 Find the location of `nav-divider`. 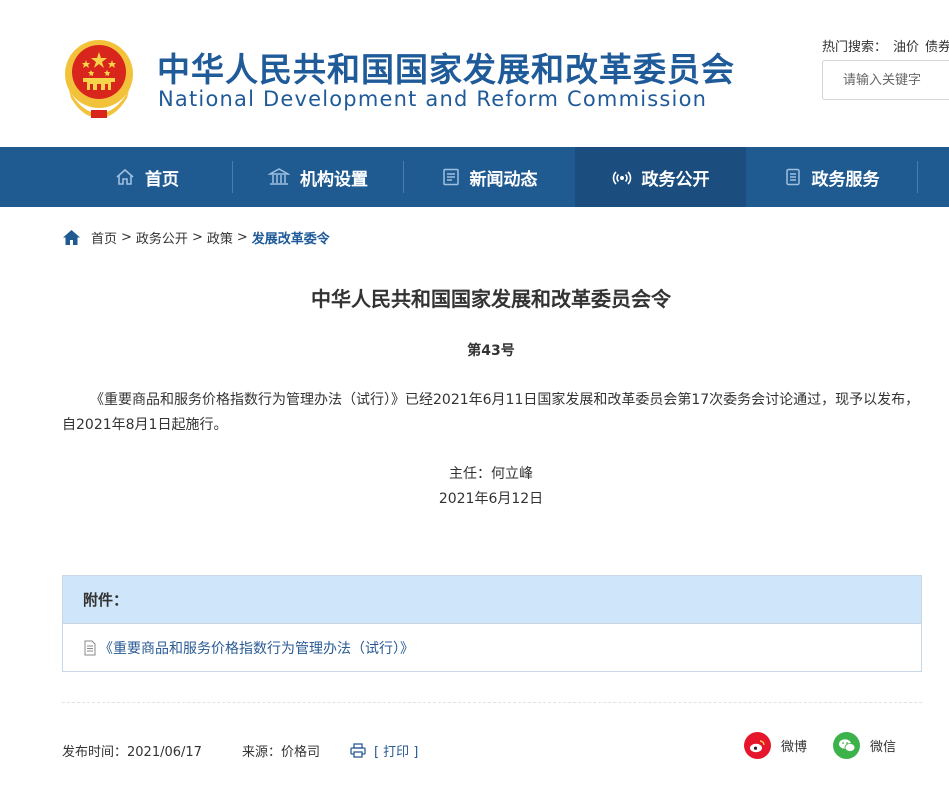

nav-divider is located at coordinates (917, 177).